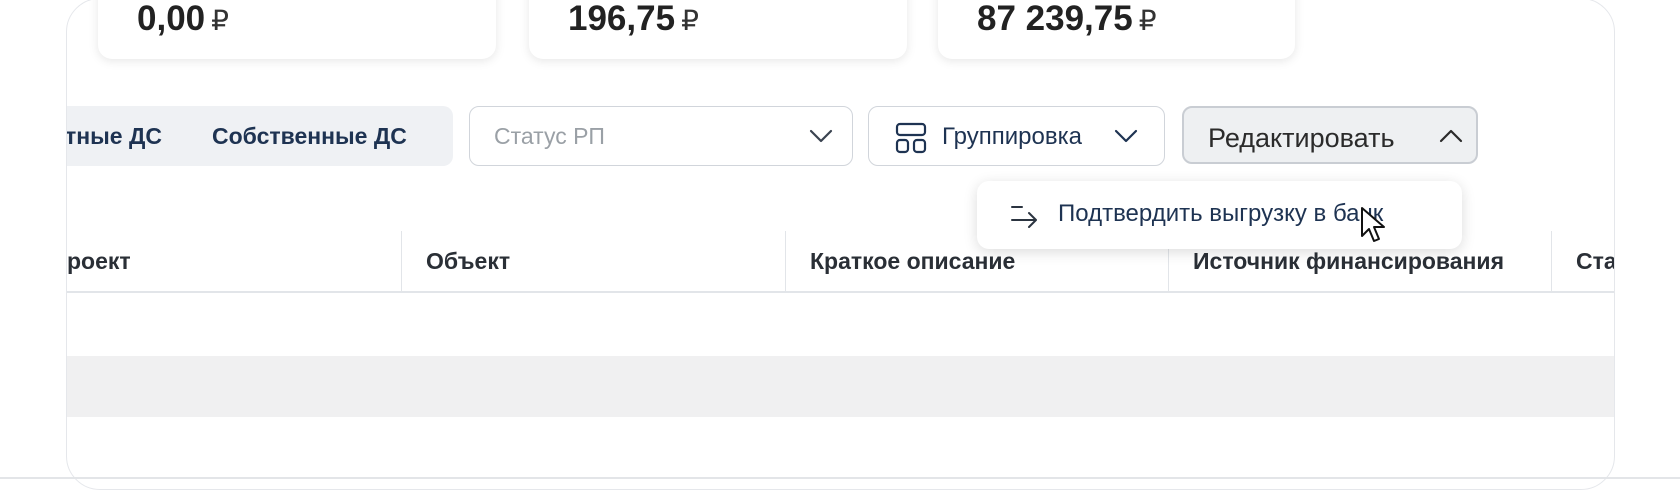 Image resolution: width=1680 pixels, height=490 pixels. I want to click on summary-card: 87 239,75 ₽, so click(1116, 29).